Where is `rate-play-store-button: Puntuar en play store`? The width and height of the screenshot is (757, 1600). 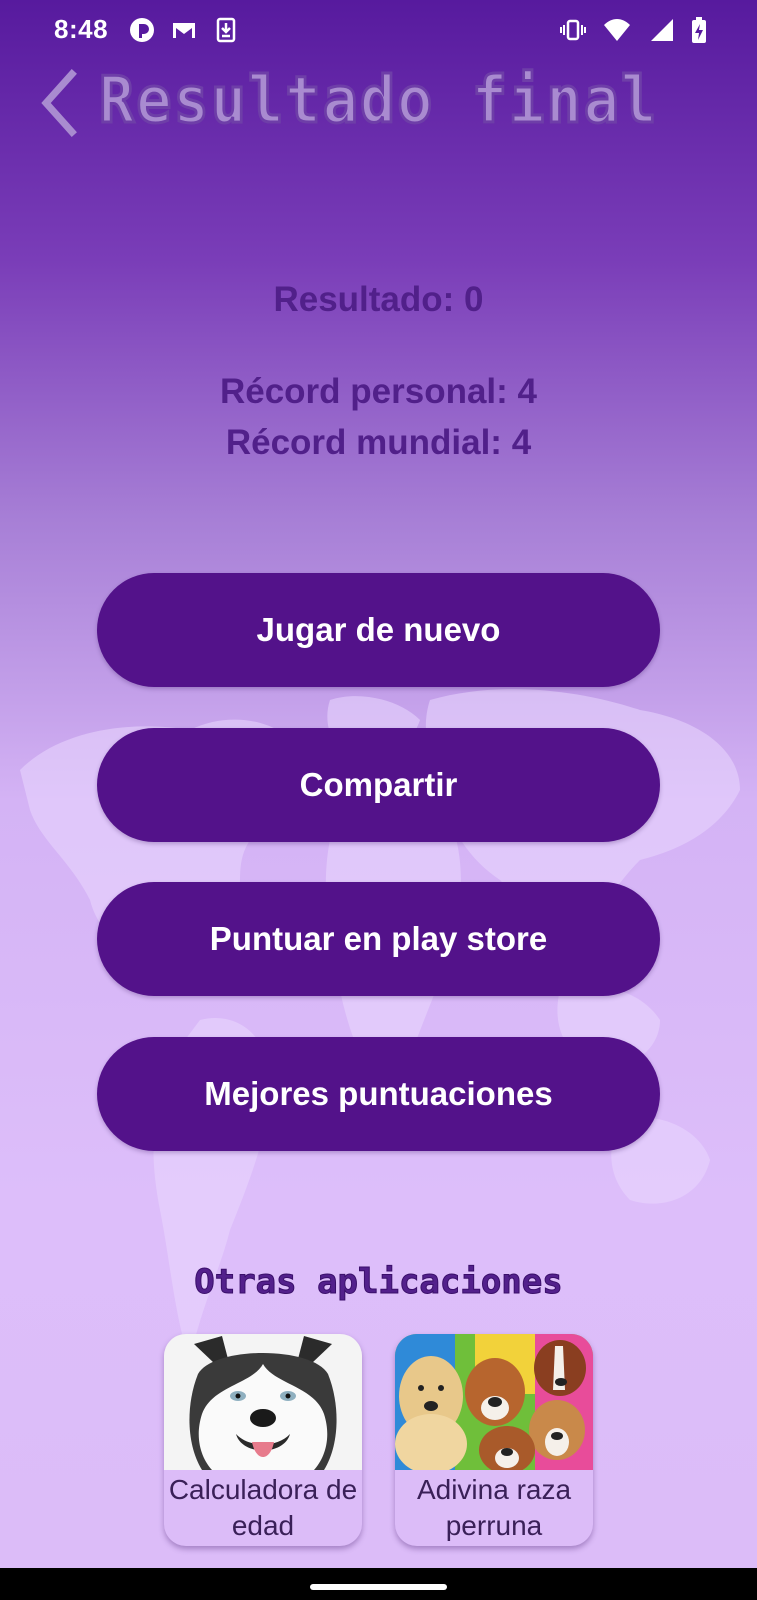
rate-play-store-button: Puntuar en play store is located at coordinates (378, 939).